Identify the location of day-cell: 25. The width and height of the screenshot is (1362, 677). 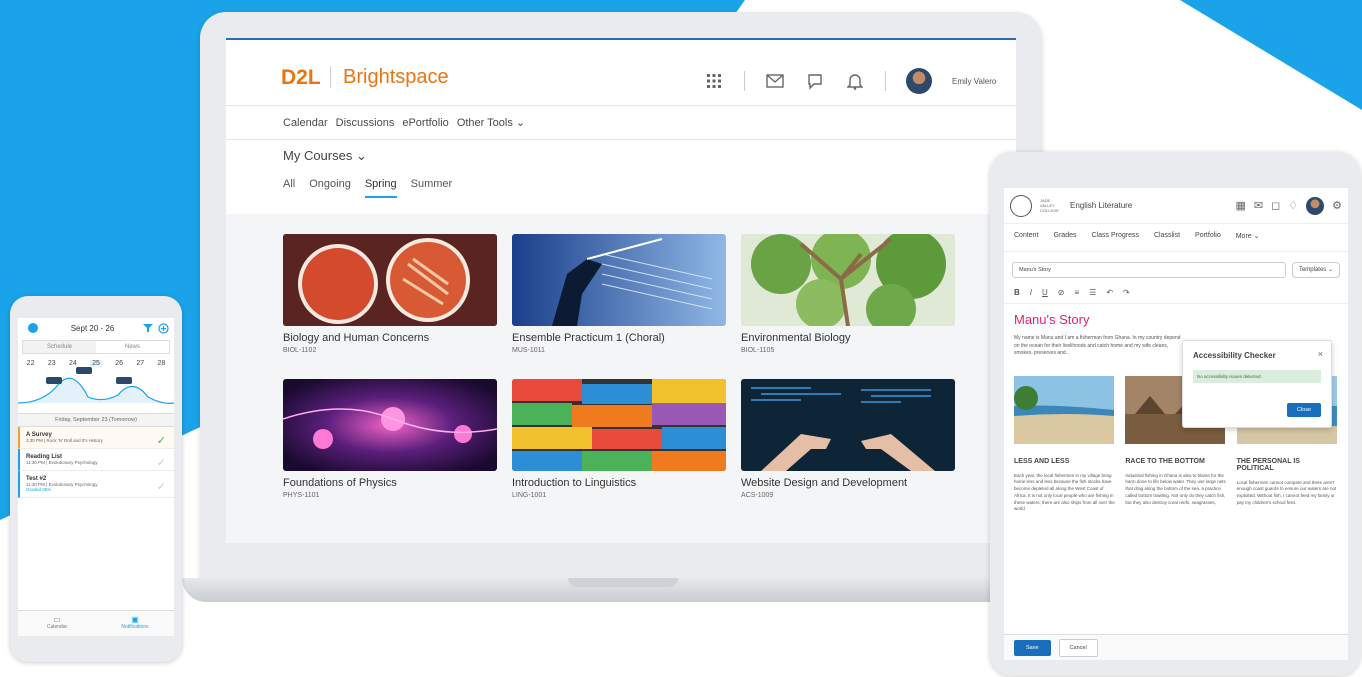
(96, 363).